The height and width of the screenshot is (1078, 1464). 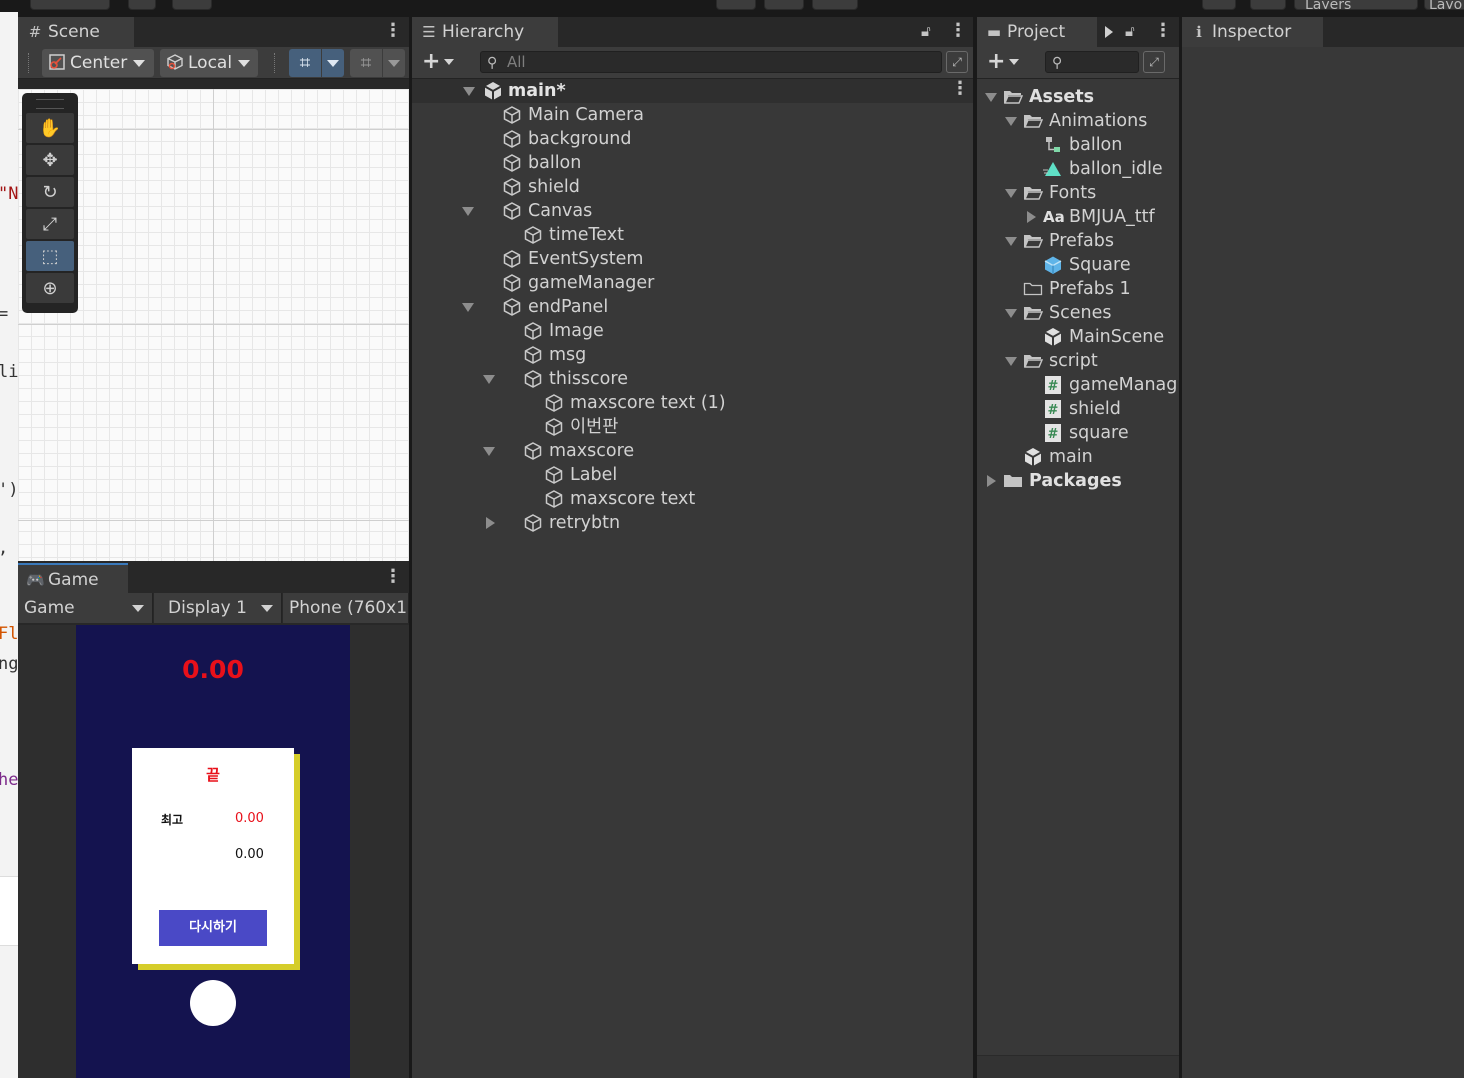 What do you see at coordinates (1078, 457) in the screenshot?
I see `project-item: main` at bounding box center [1078, 457].